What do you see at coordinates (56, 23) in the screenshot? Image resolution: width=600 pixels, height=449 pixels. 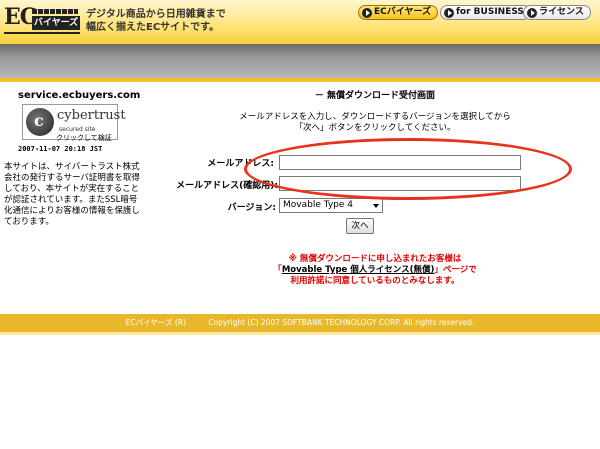 I see `logo-kana-text: バイヤーズ` at bounding box center [56, 23].